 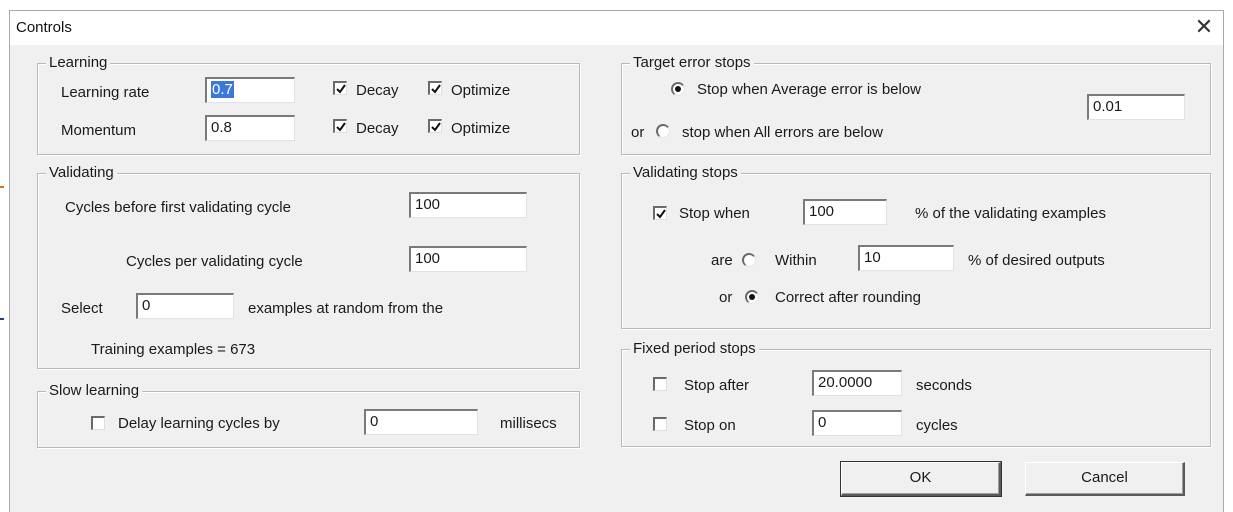 What do you see at coordinates (845, 212) in the screenshot?
I see `stop-when-input: 100` at bounding box center [845, 212].